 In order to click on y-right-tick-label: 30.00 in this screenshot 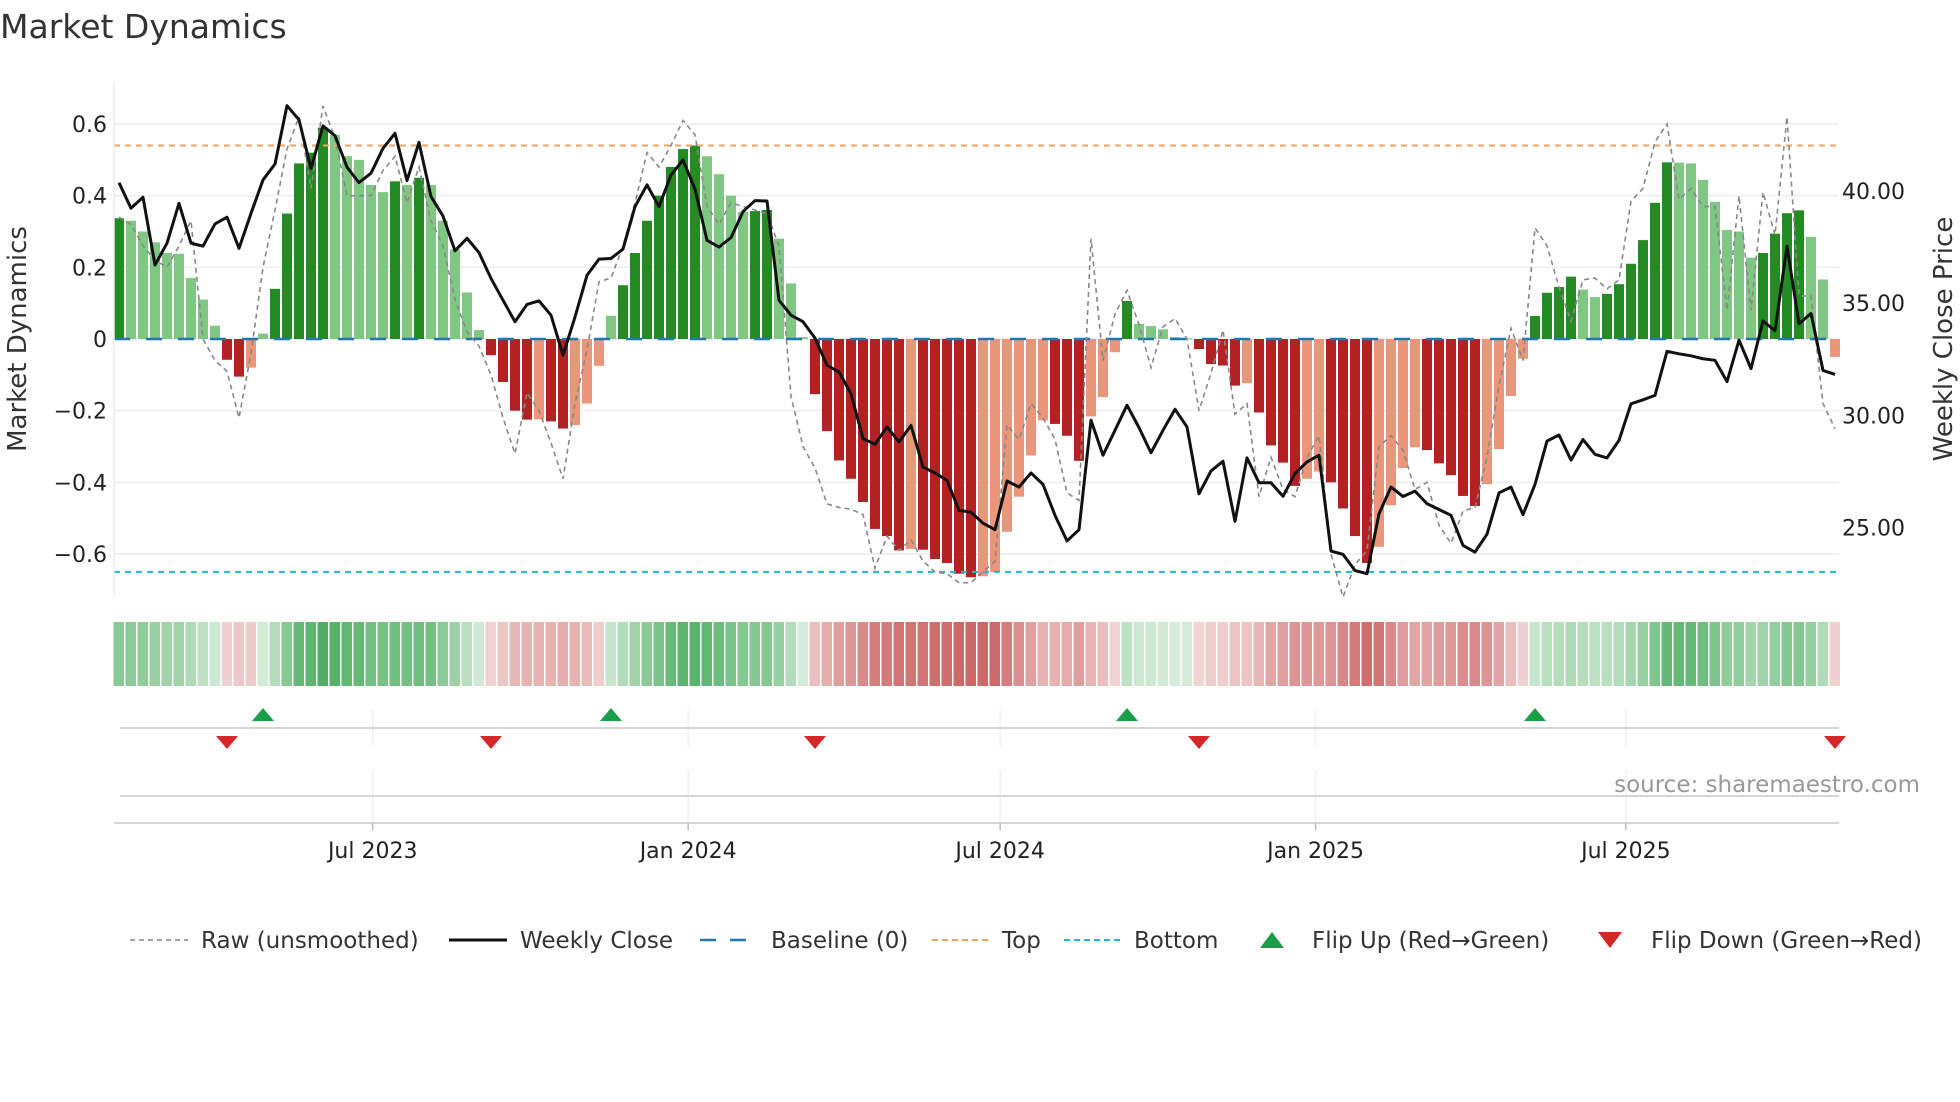, I will do `click(1873, 416)`.